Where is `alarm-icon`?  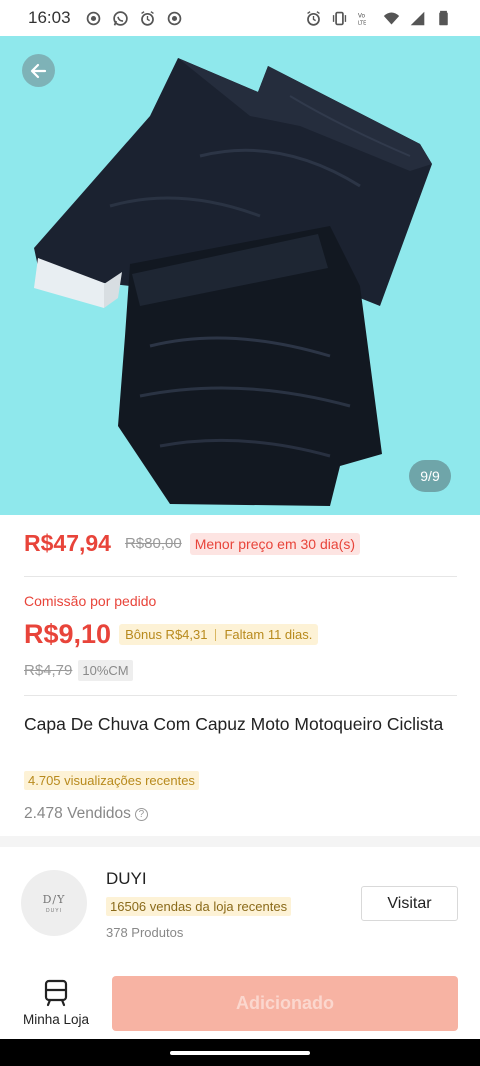 alarm-icon is located at coordinates (147, 18).